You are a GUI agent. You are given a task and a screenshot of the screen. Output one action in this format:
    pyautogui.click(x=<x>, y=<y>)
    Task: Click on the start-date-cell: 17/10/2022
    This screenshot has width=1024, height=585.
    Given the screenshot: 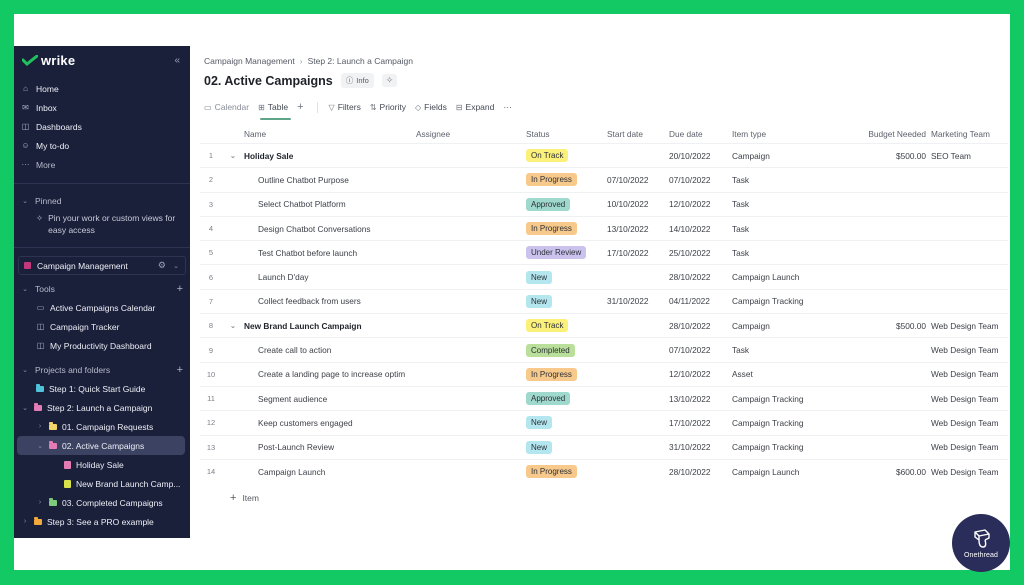 What is the action you would take?
    pyautogui.click(x=638, y=253)
    